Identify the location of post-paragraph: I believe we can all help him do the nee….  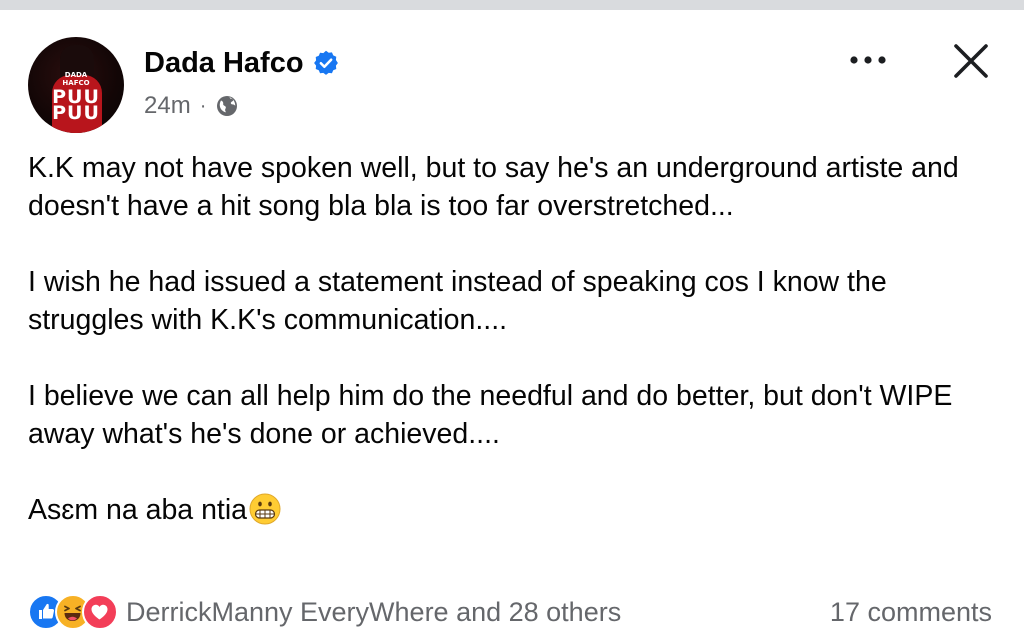
(490, 415).